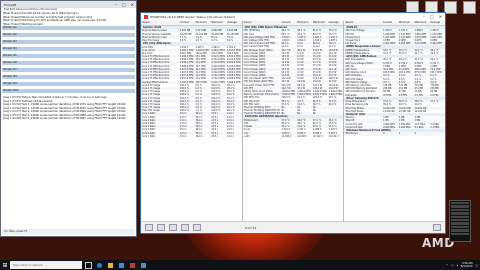 The width and height of the screenshot is (480, 270). Describe the element at coordinates (199, 136) in the screenshot. I see `sensor-cell: 36.0 x` at that location.